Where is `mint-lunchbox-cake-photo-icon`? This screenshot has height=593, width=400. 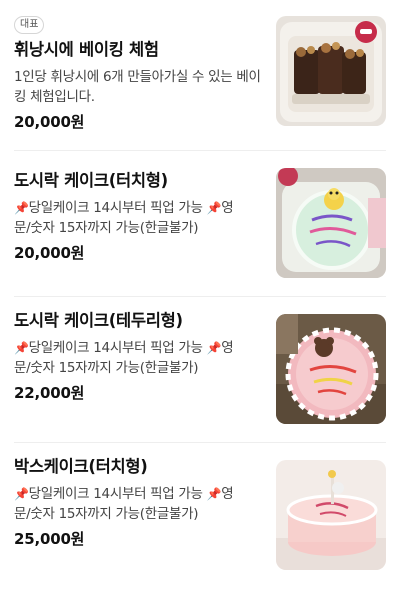
mint-lunchbox-cake-photo-icon is located at coordinates (331, 223).